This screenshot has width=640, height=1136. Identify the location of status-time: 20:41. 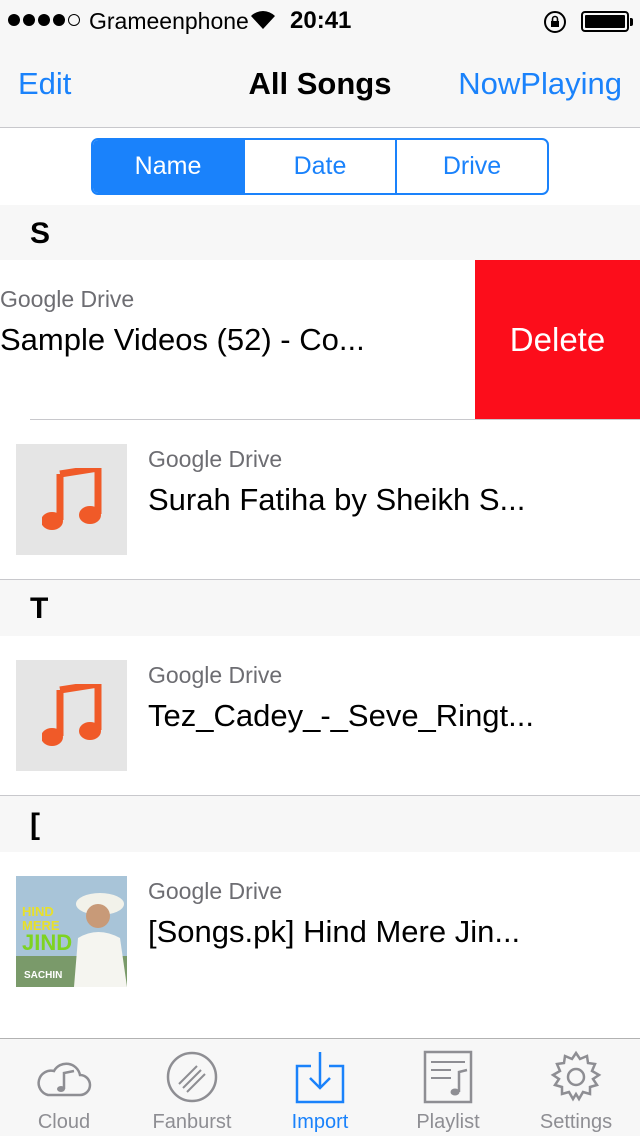
(321, 20).